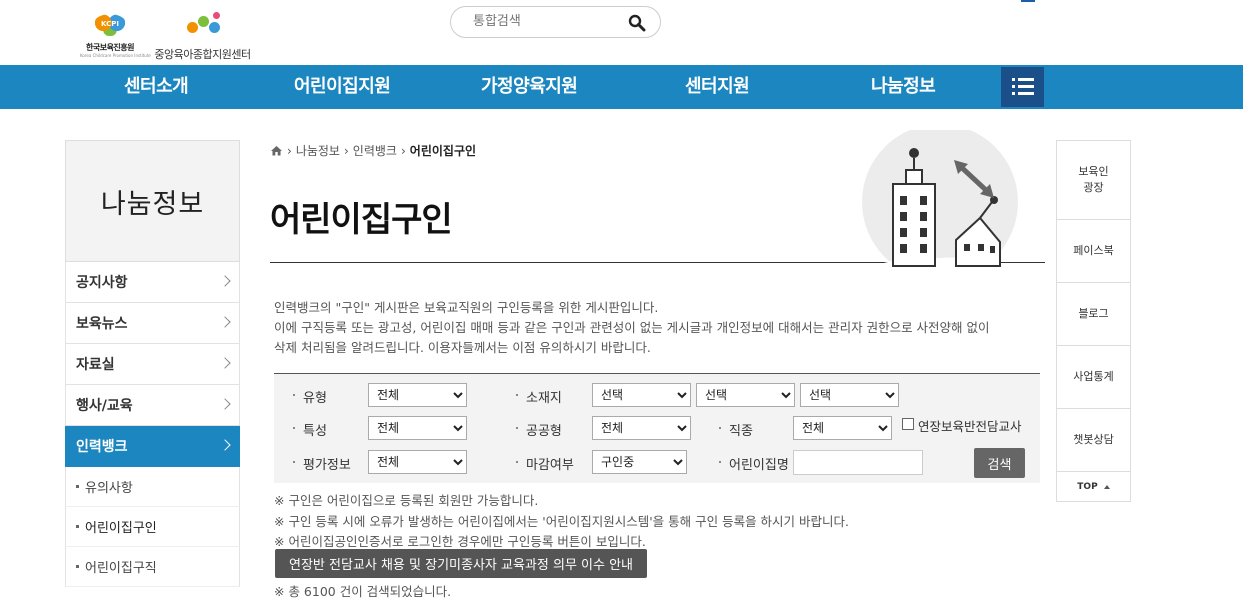 This screenshot has height=600, width=1243. Describe the element at coordinates (276, 150) in the screenshot. I see `home-icon` at that location.